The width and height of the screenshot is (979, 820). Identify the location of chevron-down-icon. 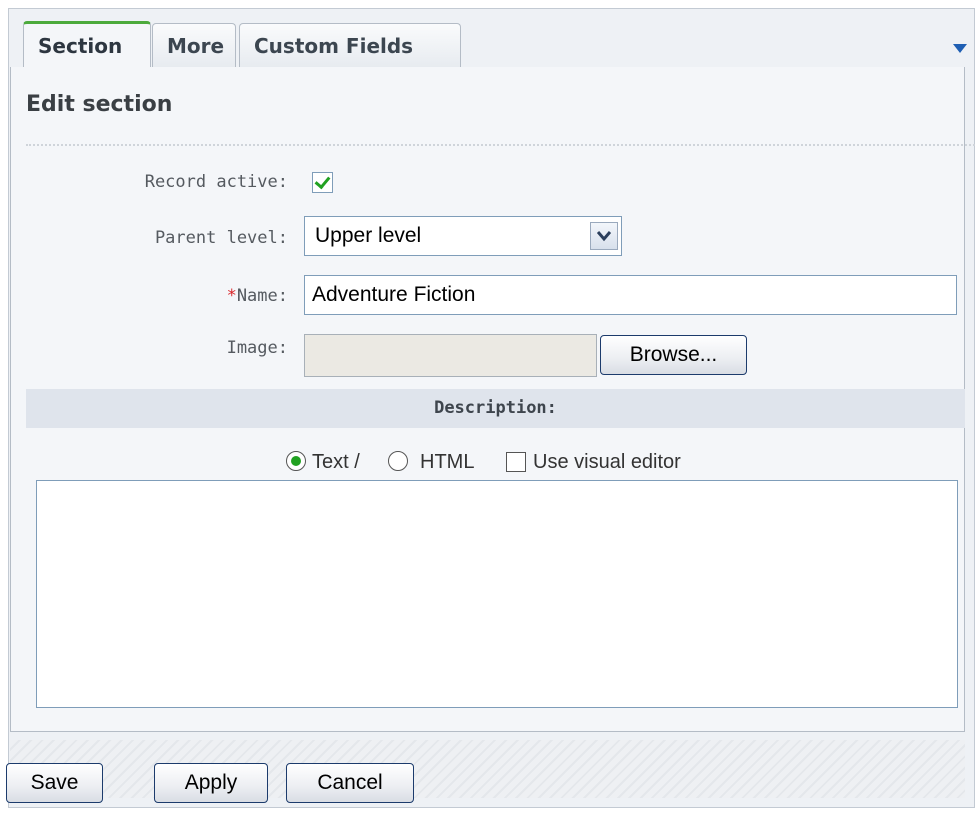
(604, 236).